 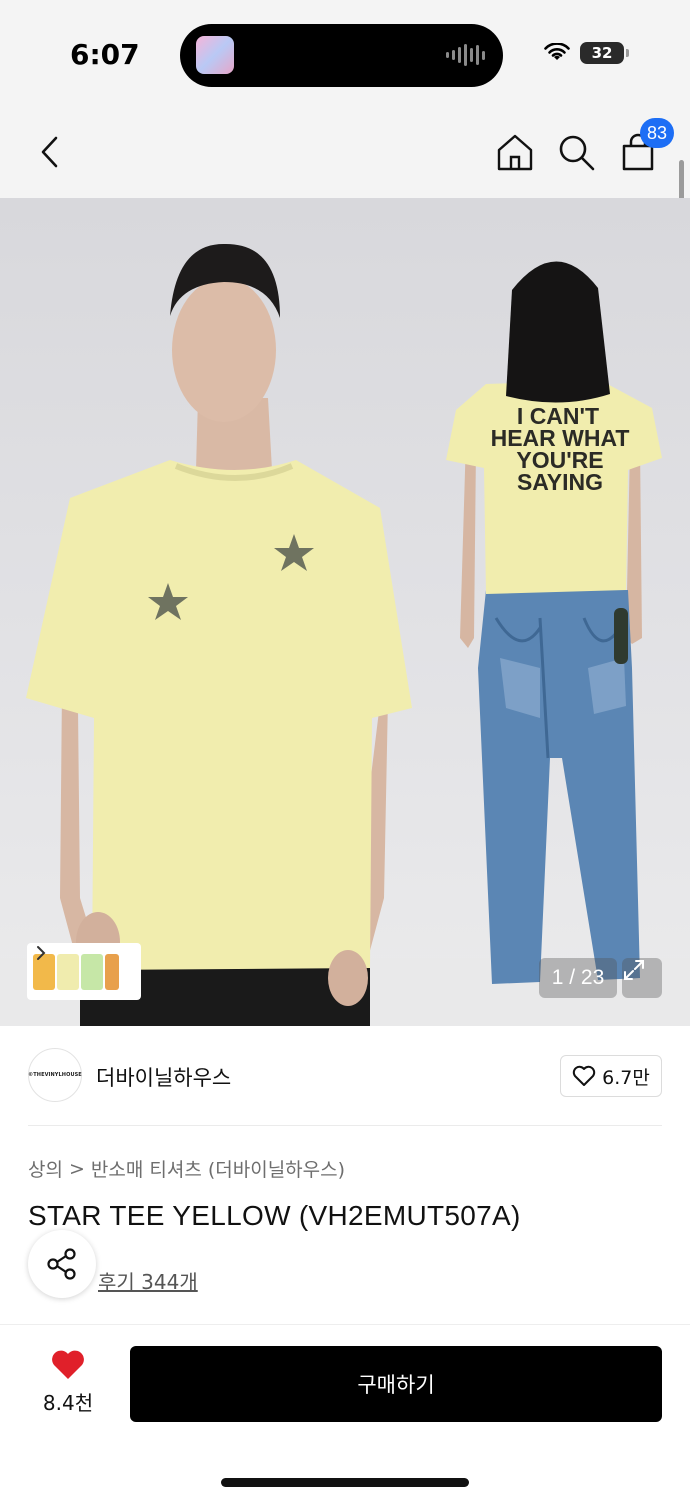 I want to click on expand-image-button, so click(x=642, y=978).